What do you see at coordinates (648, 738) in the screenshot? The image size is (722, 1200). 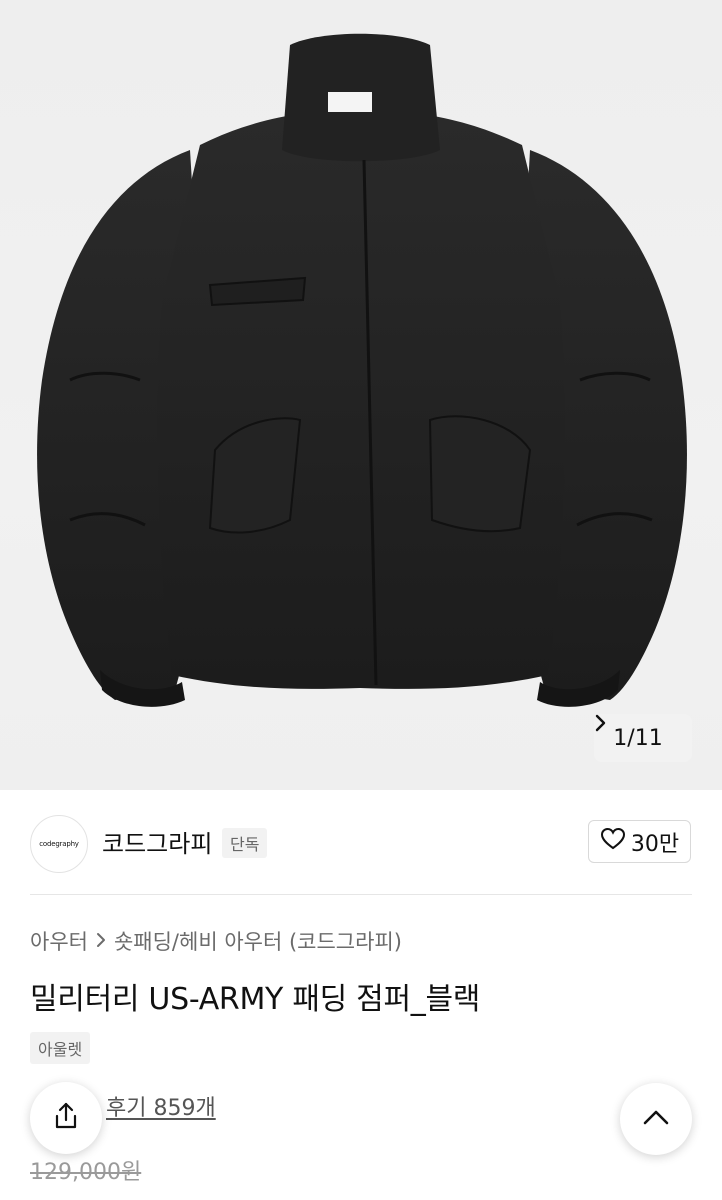 I see `pager-total: 11` at bounding box center [648, 738].